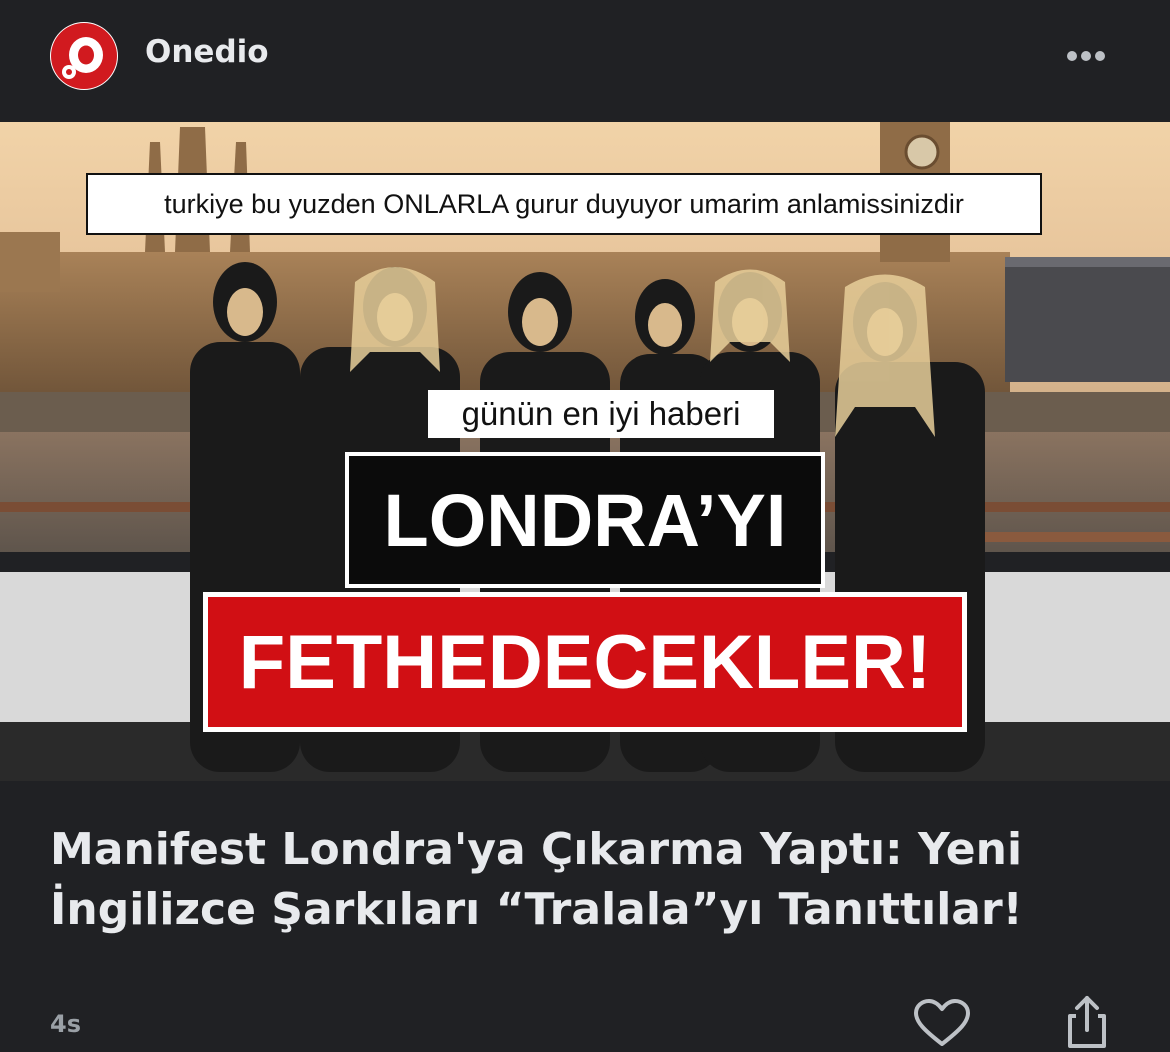  What do you see at coordinates (65, 1024) in the screenshot?
I see `timestamp: 4s` at bounding box center [65, 1024].